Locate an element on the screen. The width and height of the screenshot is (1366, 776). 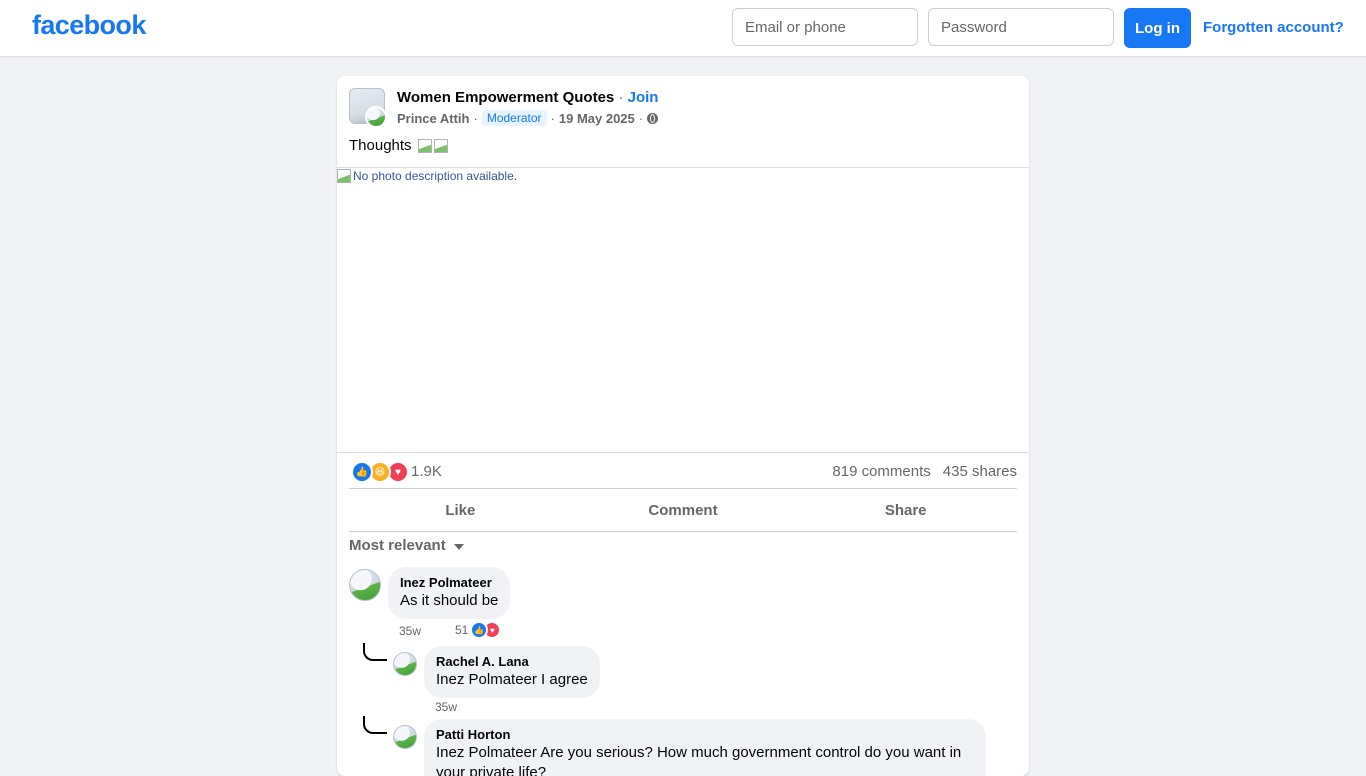
broken-image-icon is located at coordinates (344, 176).